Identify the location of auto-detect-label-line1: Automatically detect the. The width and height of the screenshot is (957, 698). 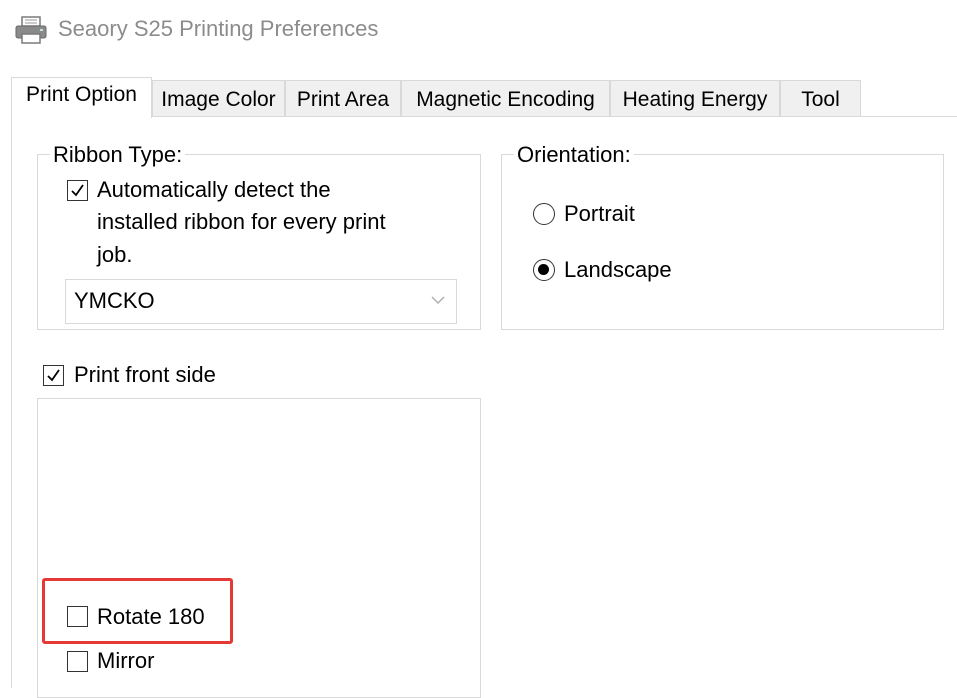
(214, 190).